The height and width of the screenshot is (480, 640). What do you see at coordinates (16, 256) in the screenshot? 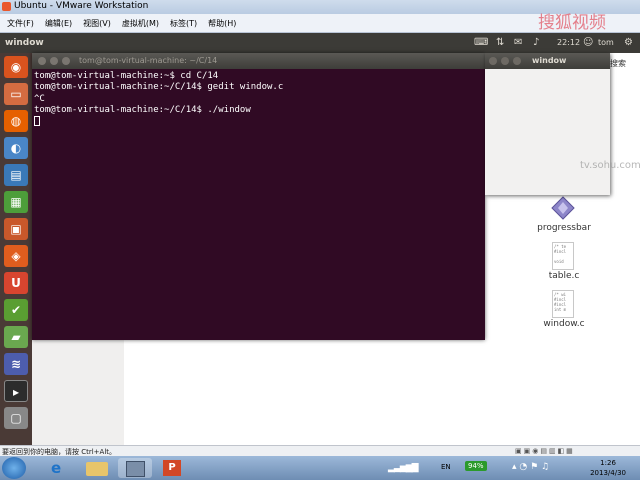
I see `software-center-icon: ◈` at bounding box center [16, 256].